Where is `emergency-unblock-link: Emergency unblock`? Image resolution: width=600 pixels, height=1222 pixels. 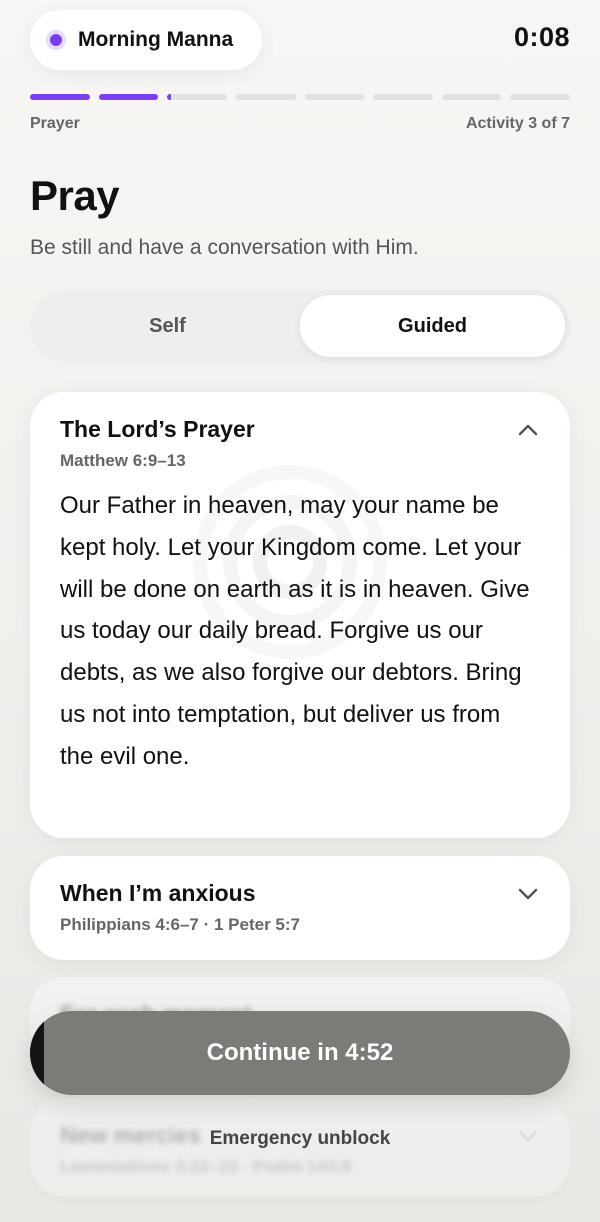
emergency-unblock-link: Emergency unblock is located at coordinates (300, 1139).